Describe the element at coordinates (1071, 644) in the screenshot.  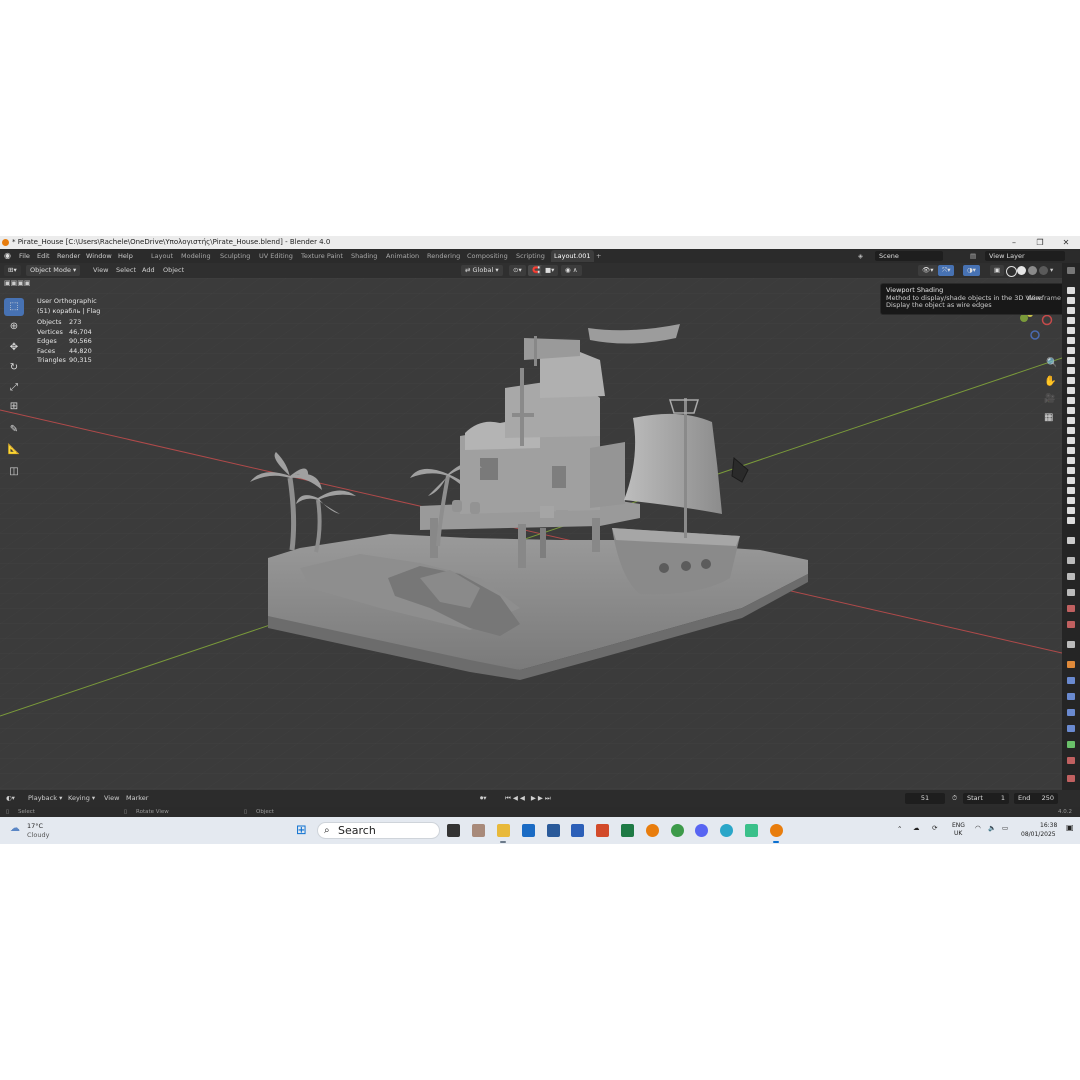
I see `collection-properties-icon` at that location.